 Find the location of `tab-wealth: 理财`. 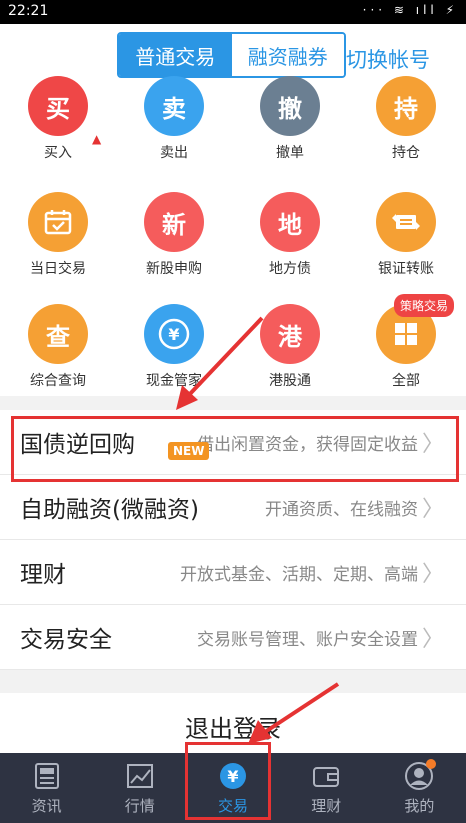

tab-wealth: 理财 is located at coordinates (326, 788).